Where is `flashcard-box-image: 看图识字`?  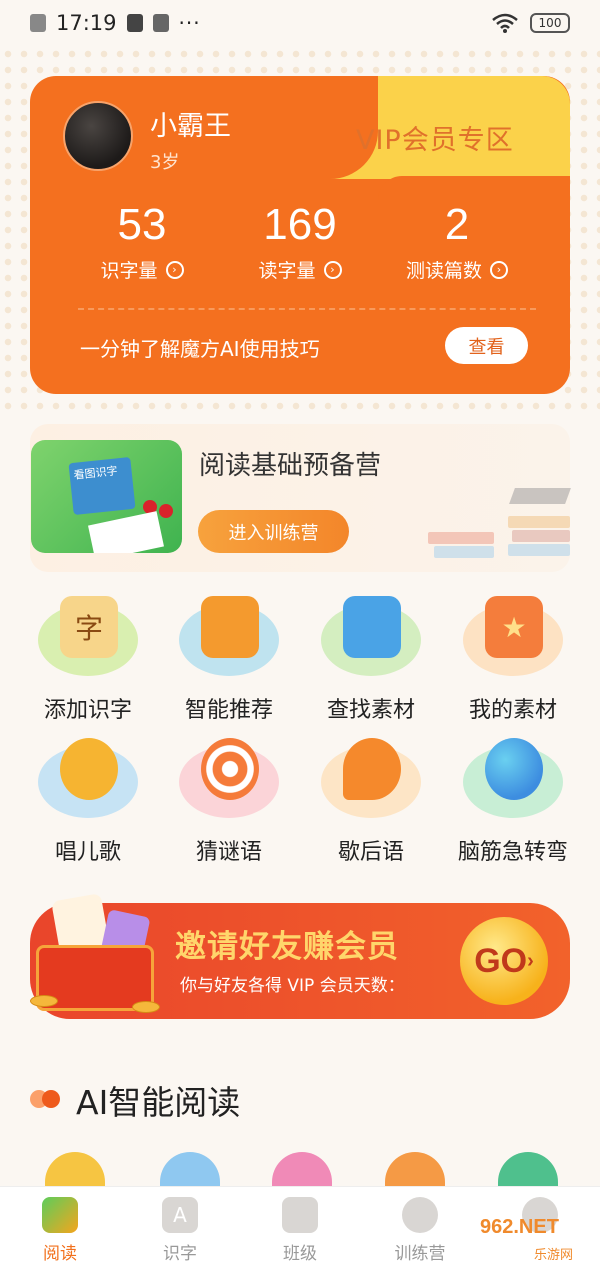 flashcard-box-image: 看图识字 is located at coordinates (102, 486).